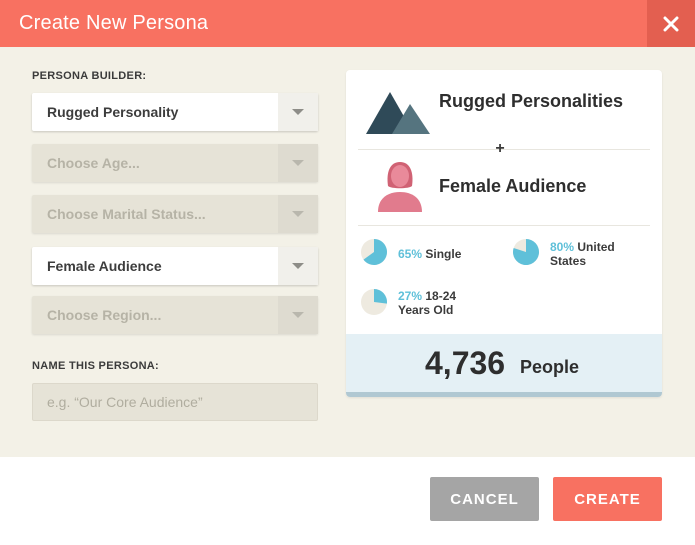 This screenshot has width=695, height=545. I want to click on personality-select: Rugged Personality, so click(175, 112).